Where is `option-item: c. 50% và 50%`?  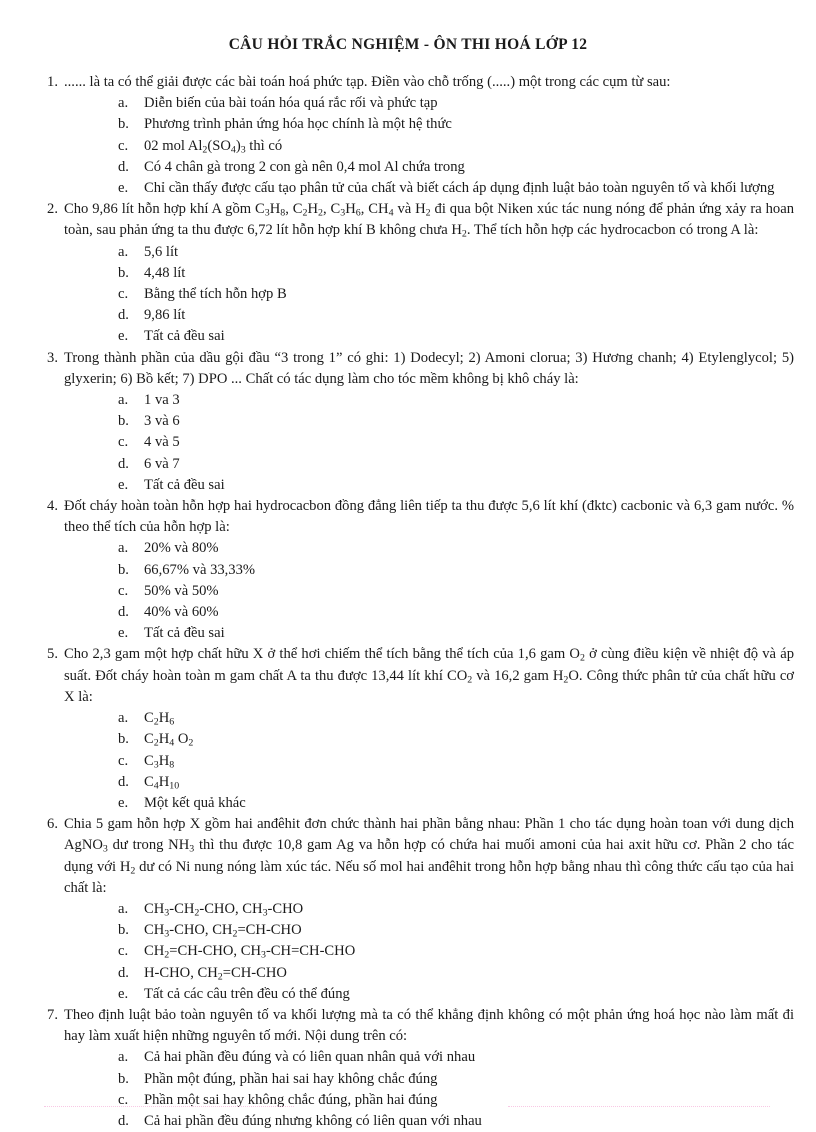 option-item: c. 50% và 50% is located at coordinates (417, 591).